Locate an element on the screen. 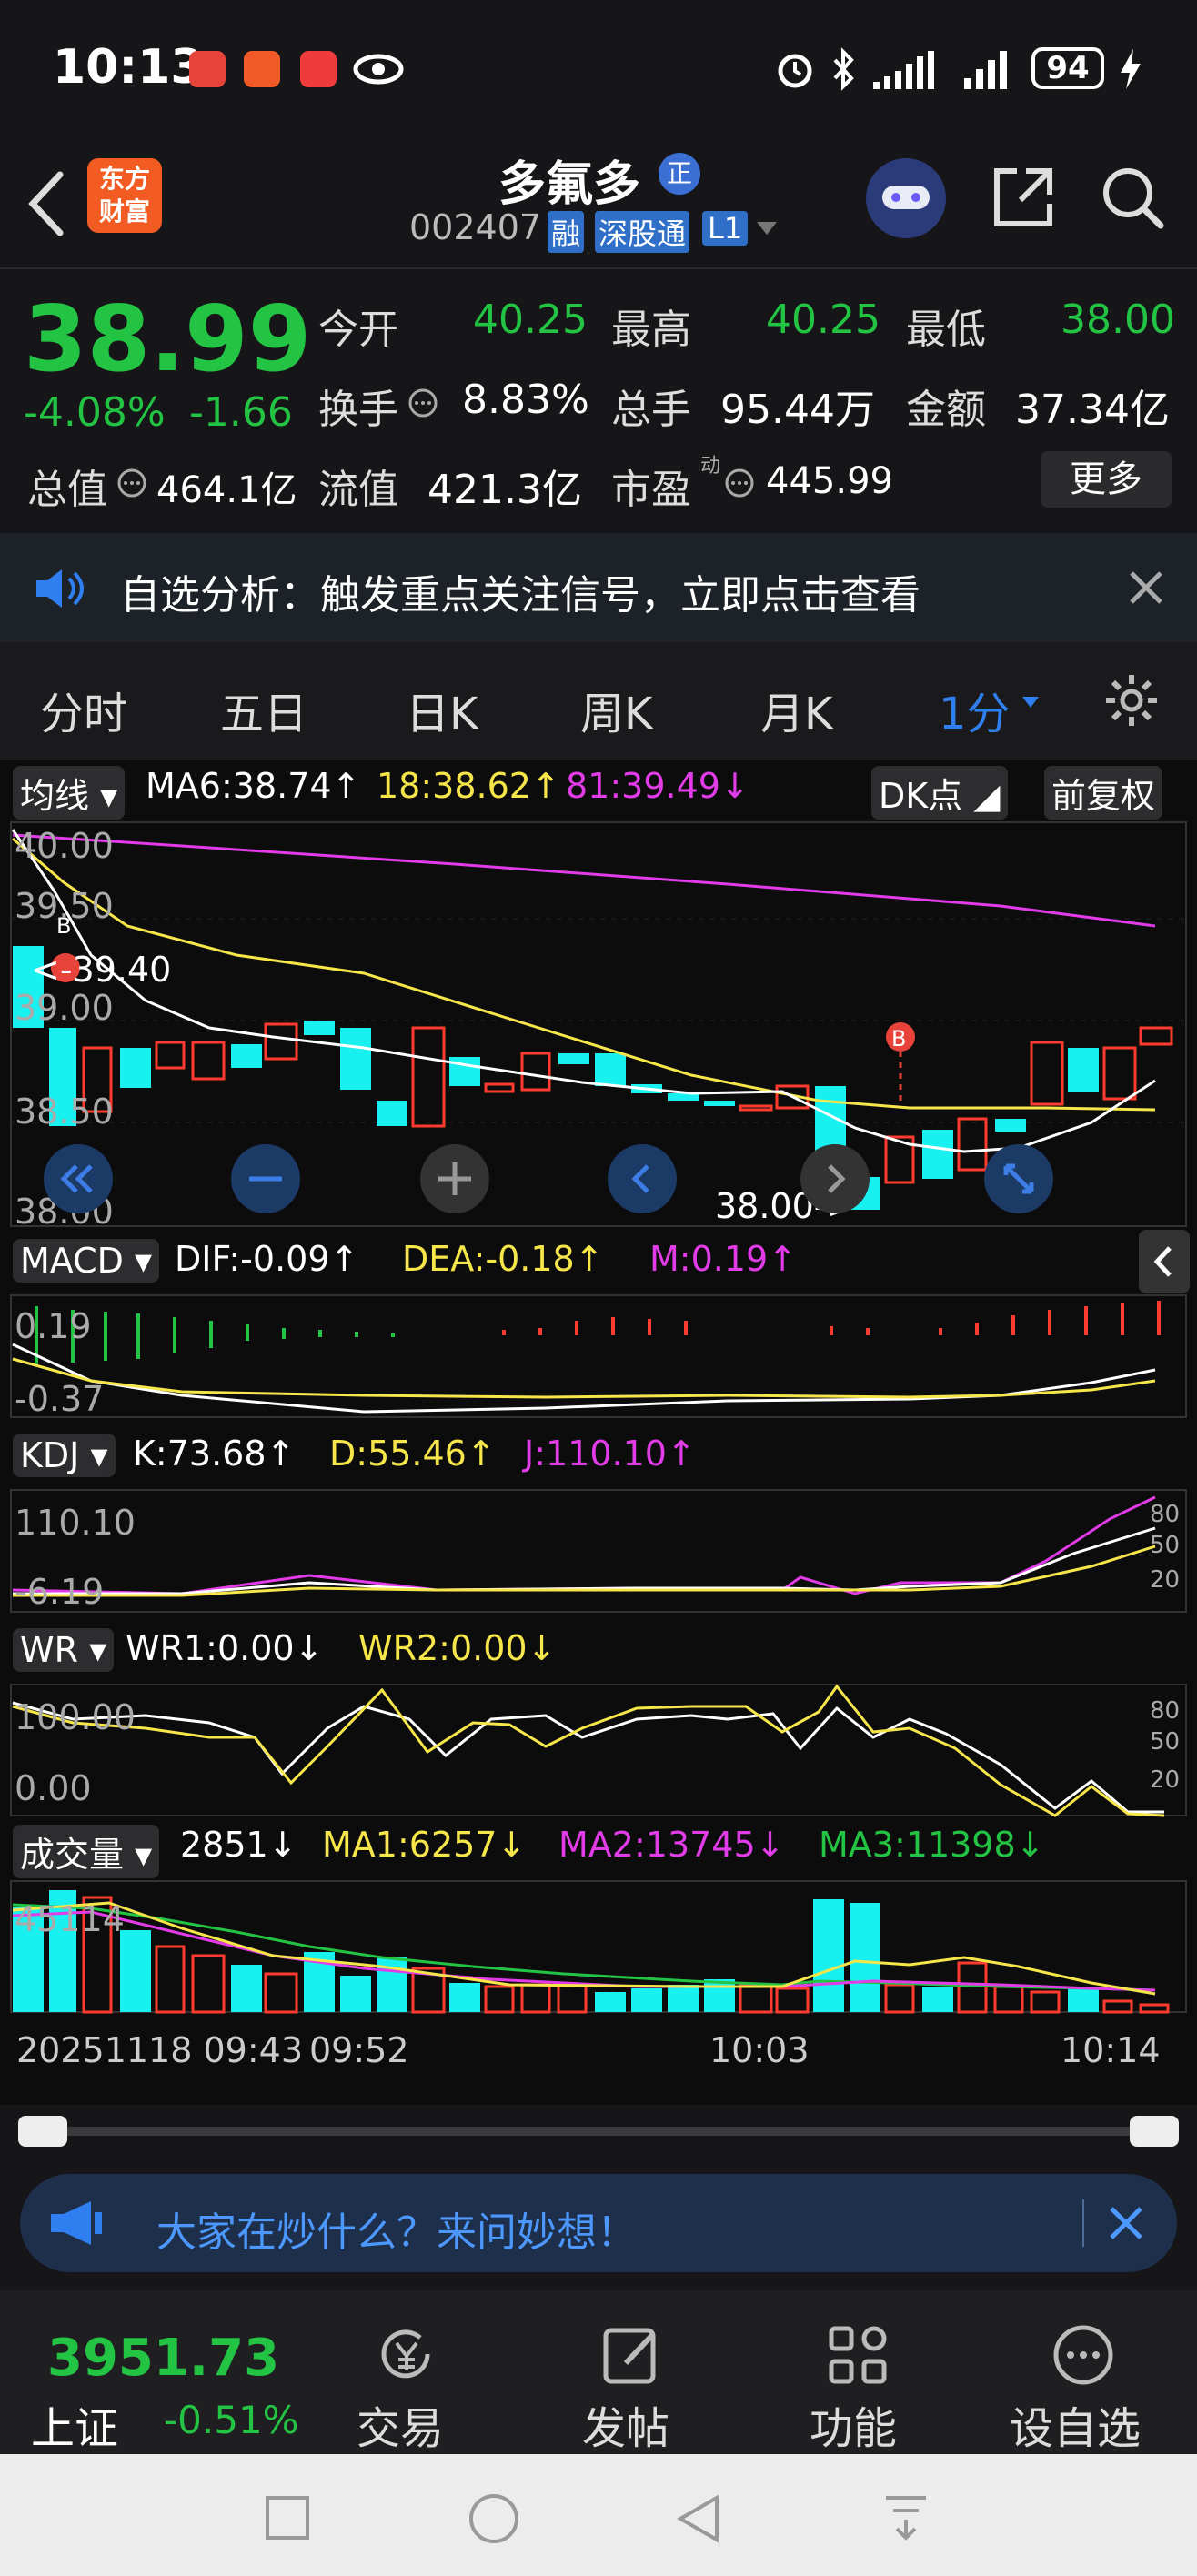 The height and width of the screenshot is (2576, 1197). range-handle-right is located at coordinates (1154, 2131).